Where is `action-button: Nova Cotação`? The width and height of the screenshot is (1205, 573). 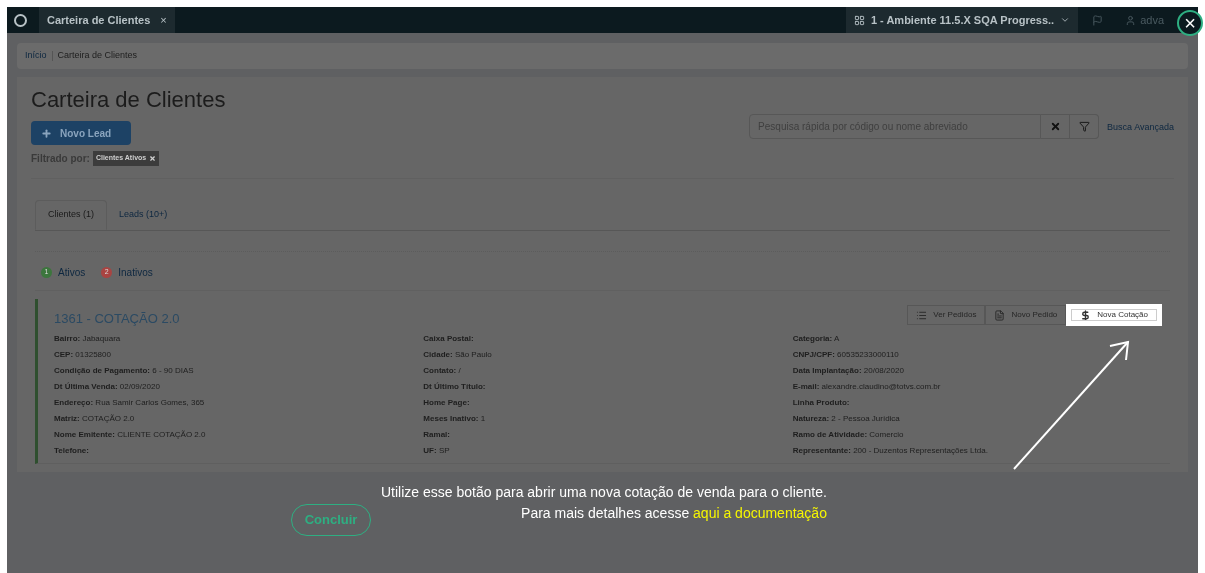 action-button: Nova Cotação is located at coordinates (1114, 315).